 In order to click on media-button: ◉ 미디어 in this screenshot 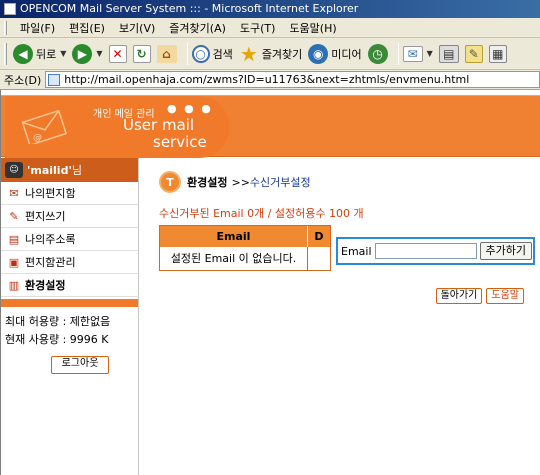, I will do `click(335, 53)`.